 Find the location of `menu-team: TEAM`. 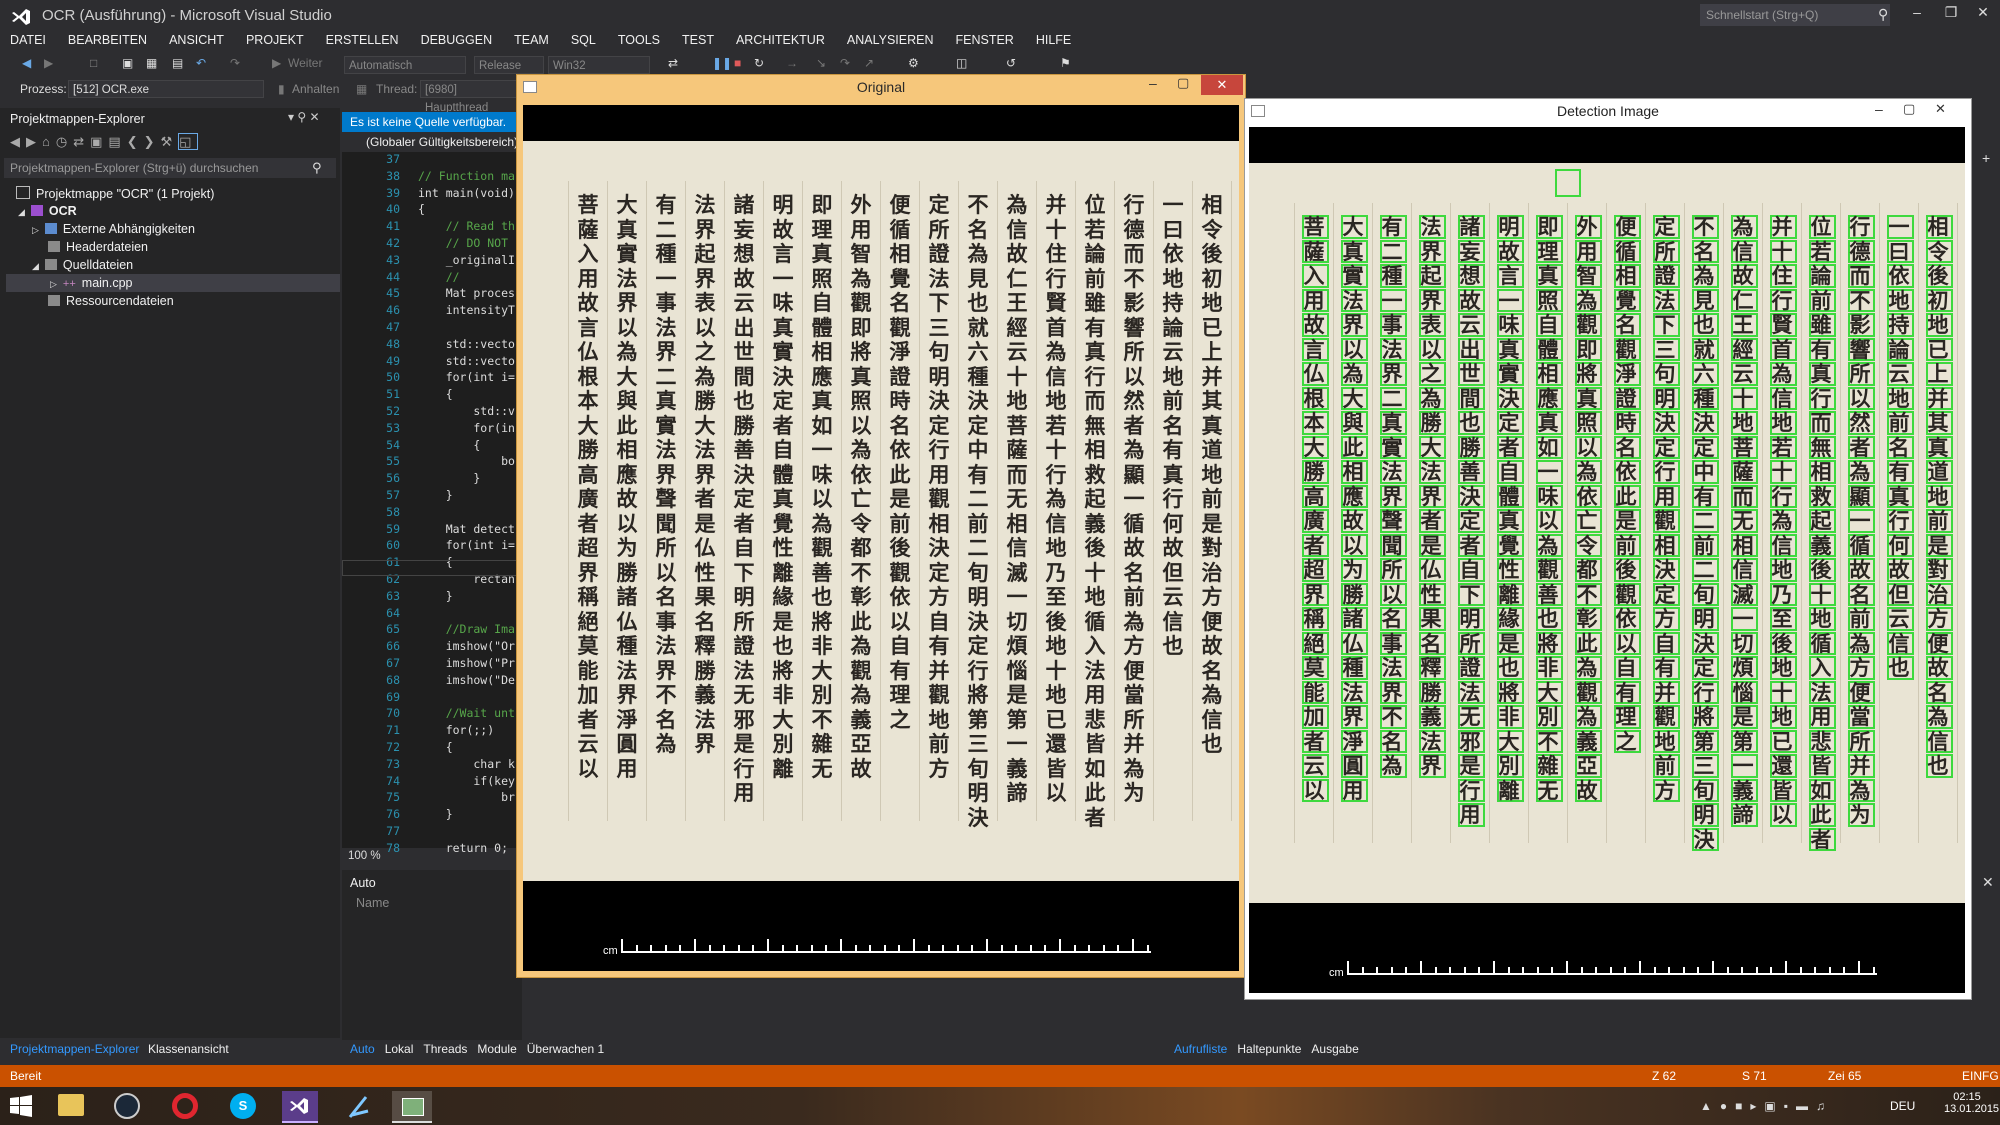

menu-team: TEAM is located at coordinates (531, 40).